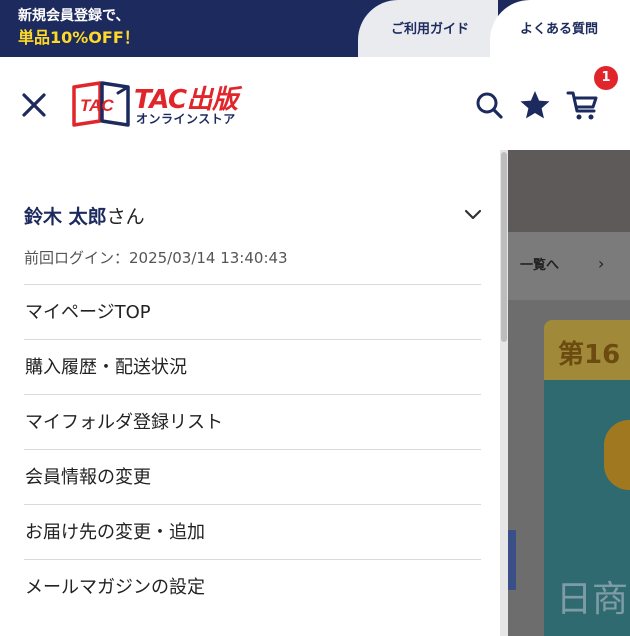 This screenshot has height=636, width=630. I want to click on user-name-text: 鈴木 太郎, so click(65, 217).